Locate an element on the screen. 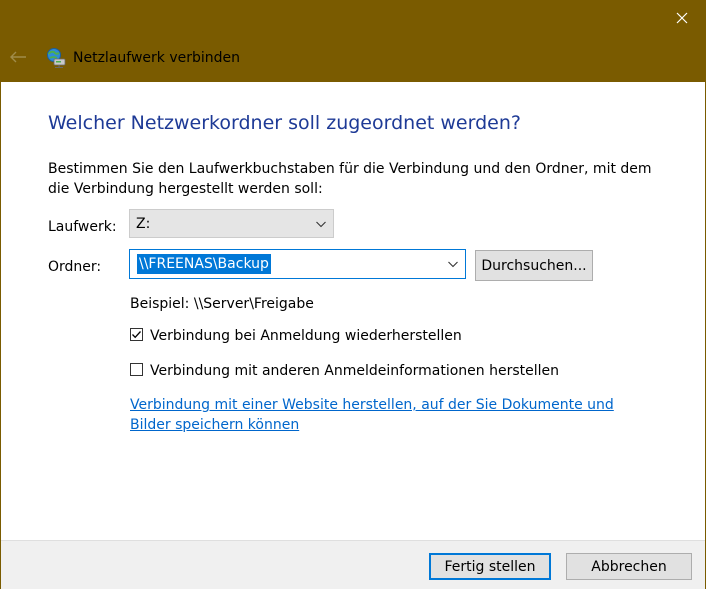 The width and height of the screenshot is (706, 589). folder-label: Ordner: is located at coordinates (75, 267).